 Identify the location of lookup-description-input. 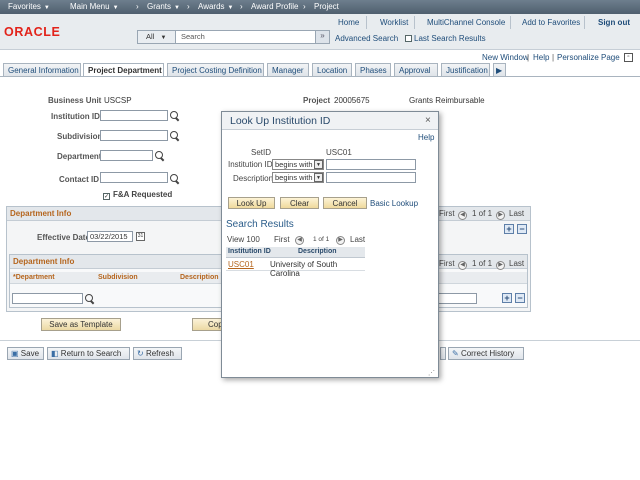
(371, 177).